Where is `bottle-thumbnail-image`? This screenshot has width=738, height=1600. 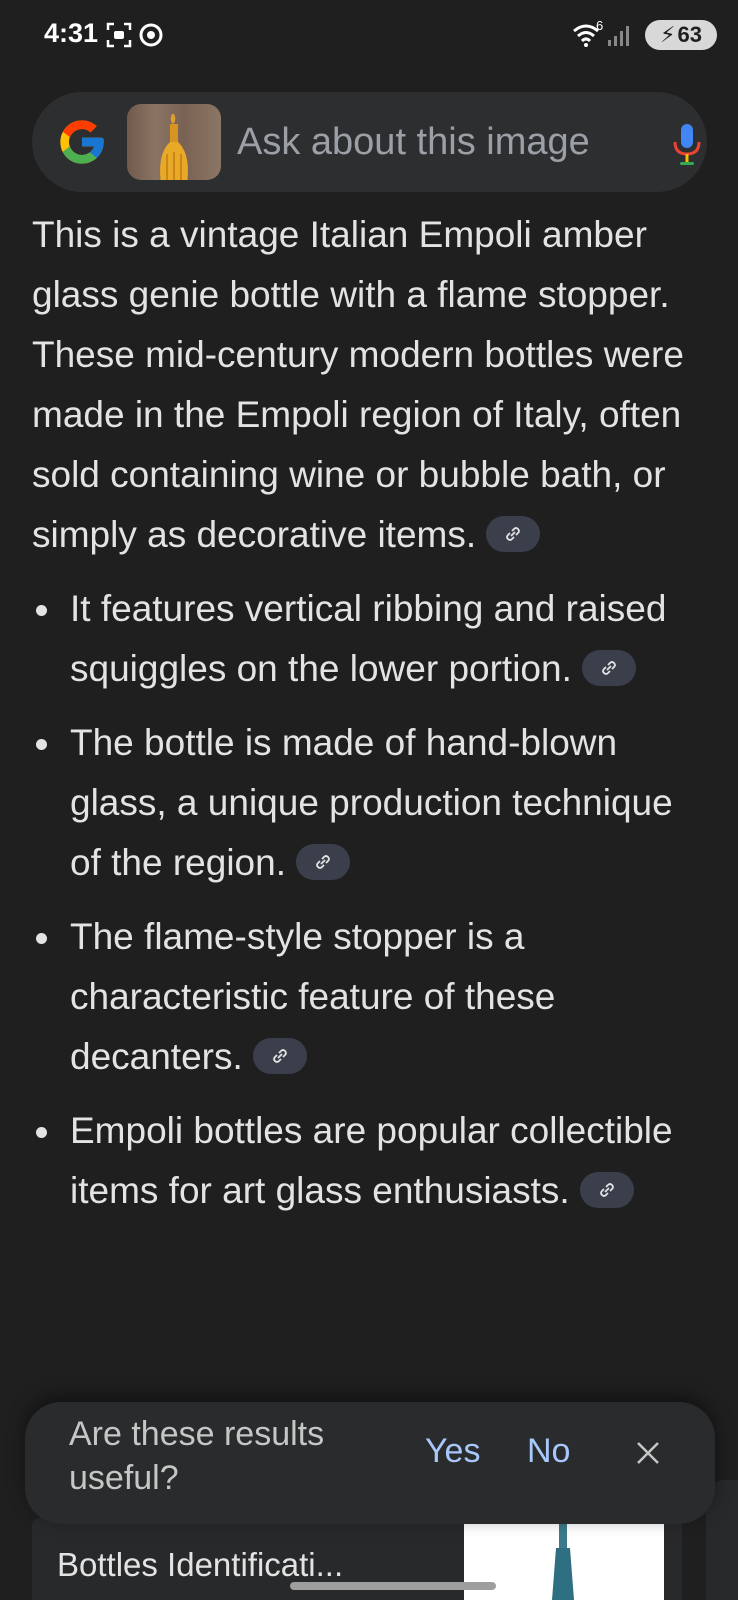
bottle-thumbnail-image is located at coordinates (174, 147).